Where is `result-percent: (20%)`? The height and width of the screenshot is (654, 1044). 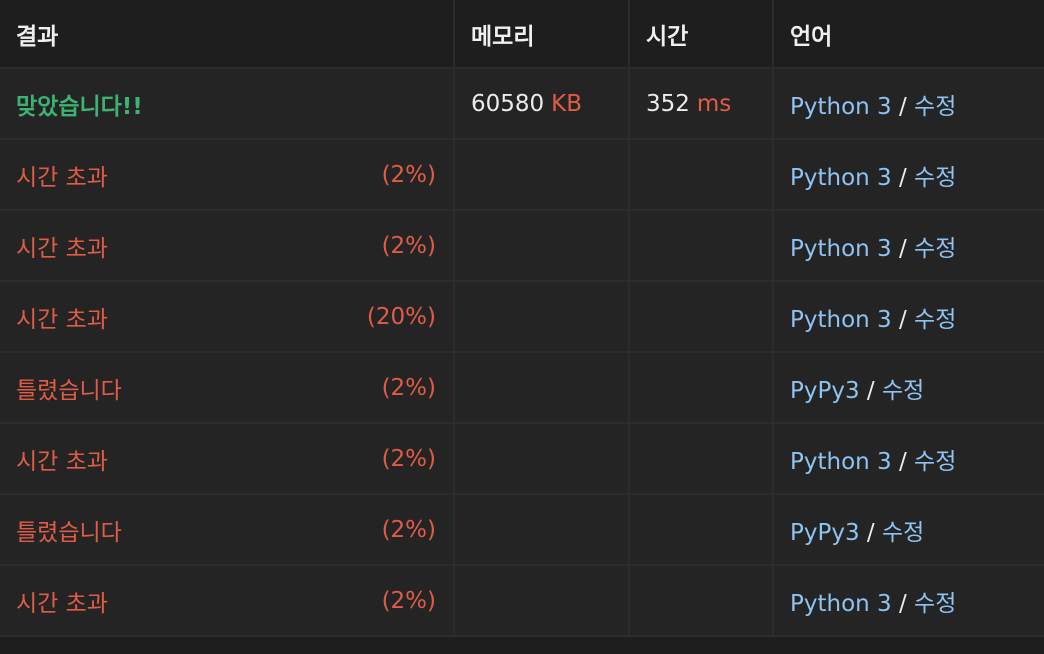 result-percent: (20%) is located at coordinates (401, 316).